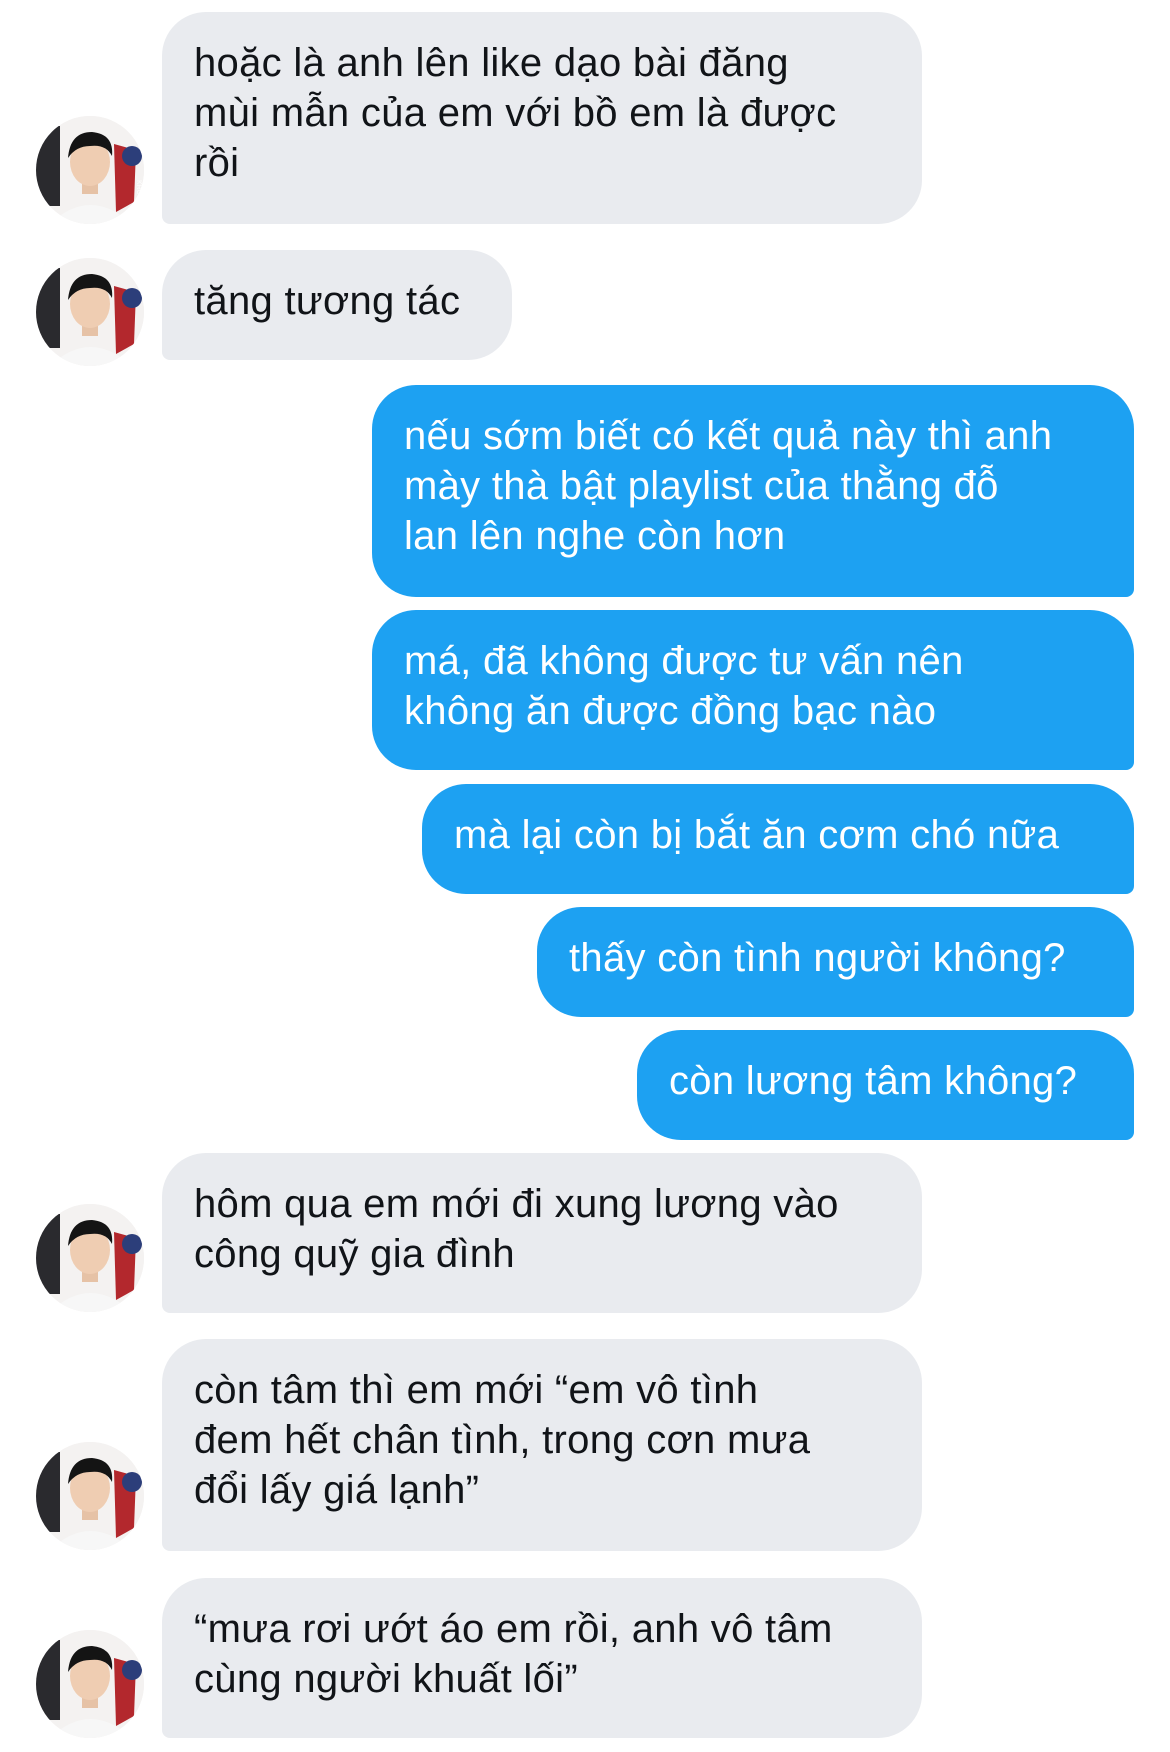 The height and width of the screenshot is (1752, 1170). What do you see at coordinates (337, 305) in the screenshot?
I see `incoming-message-bubble: tăng tương tác` at bounding box center [337, 305].